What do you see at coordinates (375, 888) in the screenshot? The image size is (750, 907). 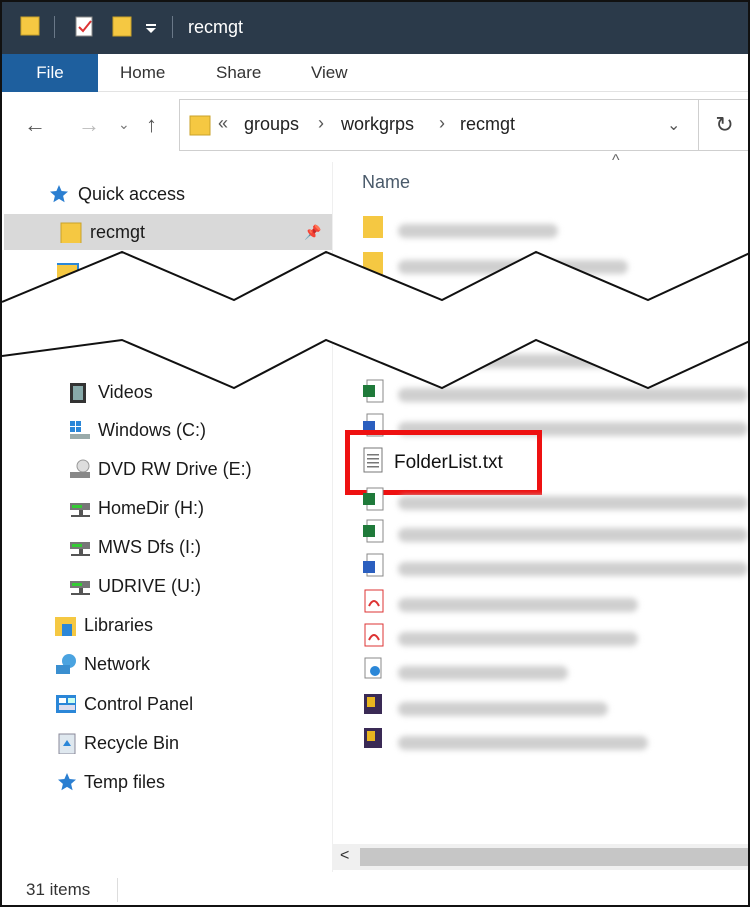 I see `status-bar` at bounding box center [375, 888].